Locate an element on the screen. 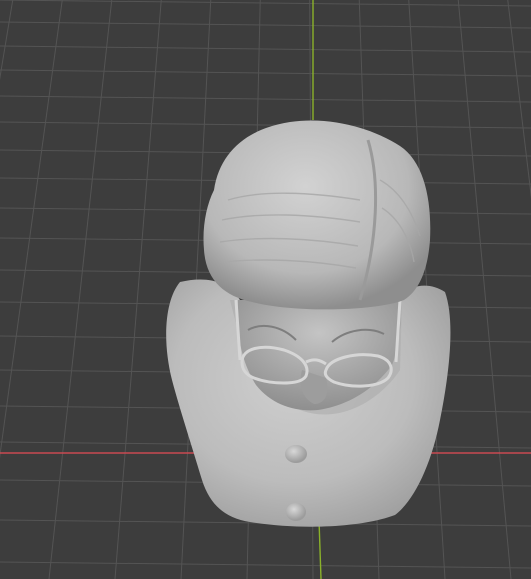 The image size is (531, 579). button-lower is located at coordinates (296, 512).